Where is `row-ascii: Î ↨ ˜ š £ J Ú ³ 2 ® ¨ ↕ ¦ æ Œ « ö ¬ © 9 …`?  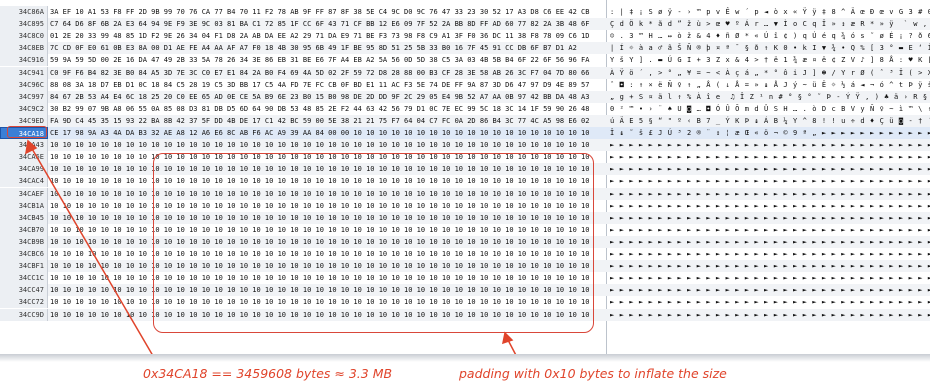
row-ascii: Î ↨ ˜ š £ J Ú ³ 2 ® ¨ ↕ ¦ æ Œ « ö ¬ © 9 … is located at coordinates (770, 133).